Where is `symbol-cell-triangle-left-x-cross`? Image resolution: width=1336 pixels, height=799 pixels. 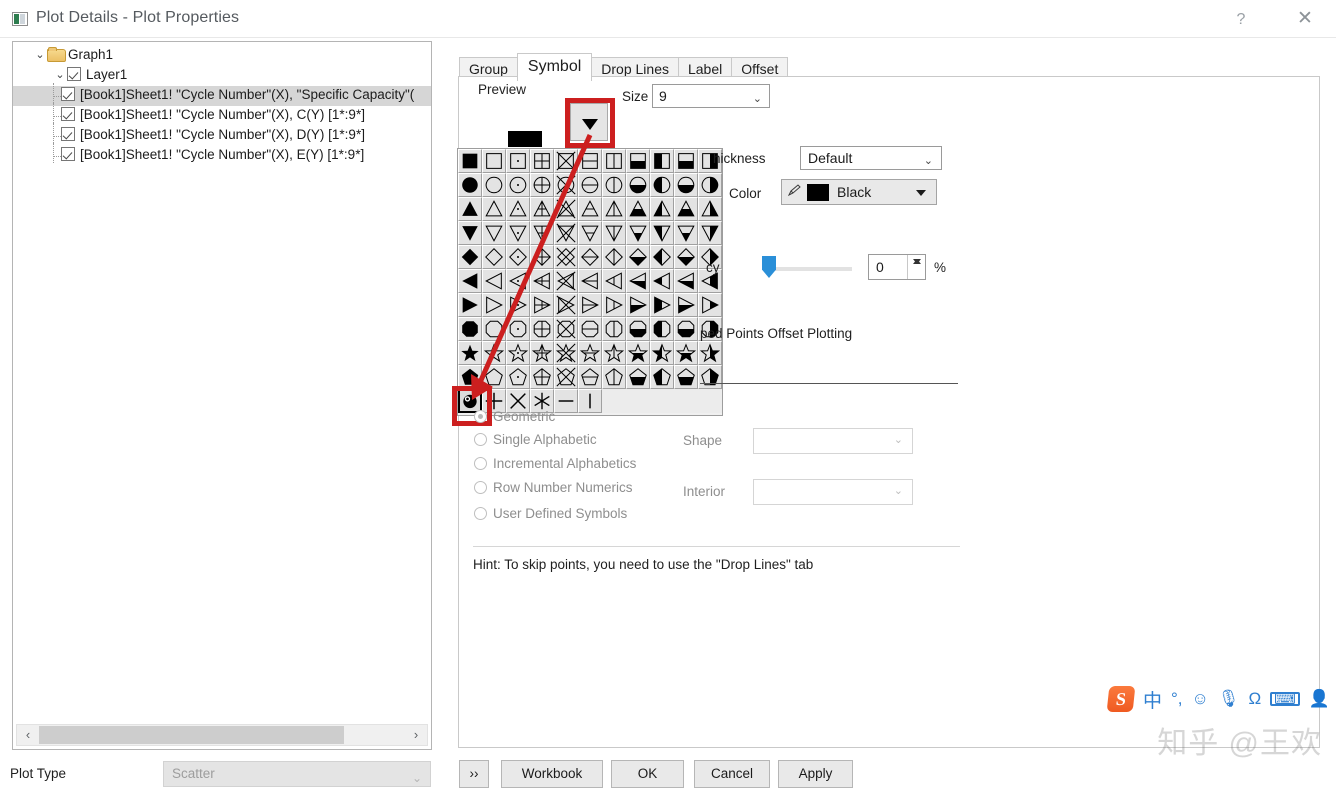
symbol-cell-triangle-left-x-cross is located at coordinates (566, 281).